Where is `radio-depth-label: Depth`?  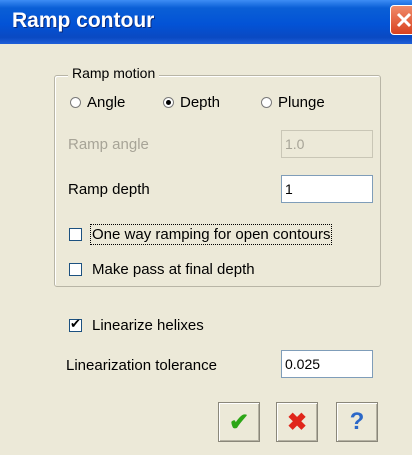
radio-depth-label: Depth is located at coordinates (200, 102).